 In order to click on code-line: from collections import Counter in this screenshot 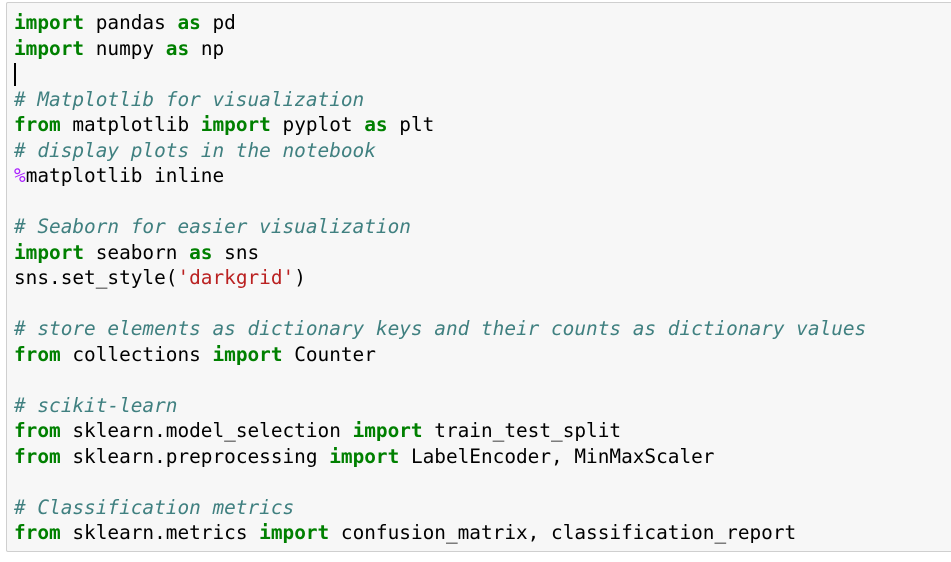, I will do `click(440, 355)`.